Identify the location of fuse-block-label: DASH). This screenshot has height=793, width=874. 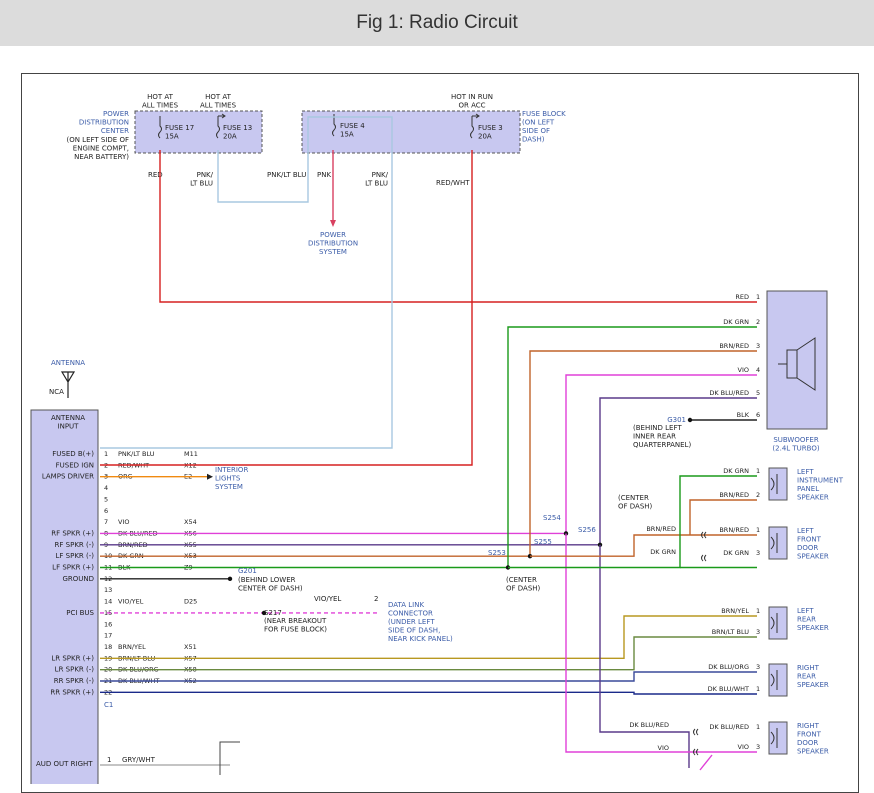
(533, 140).